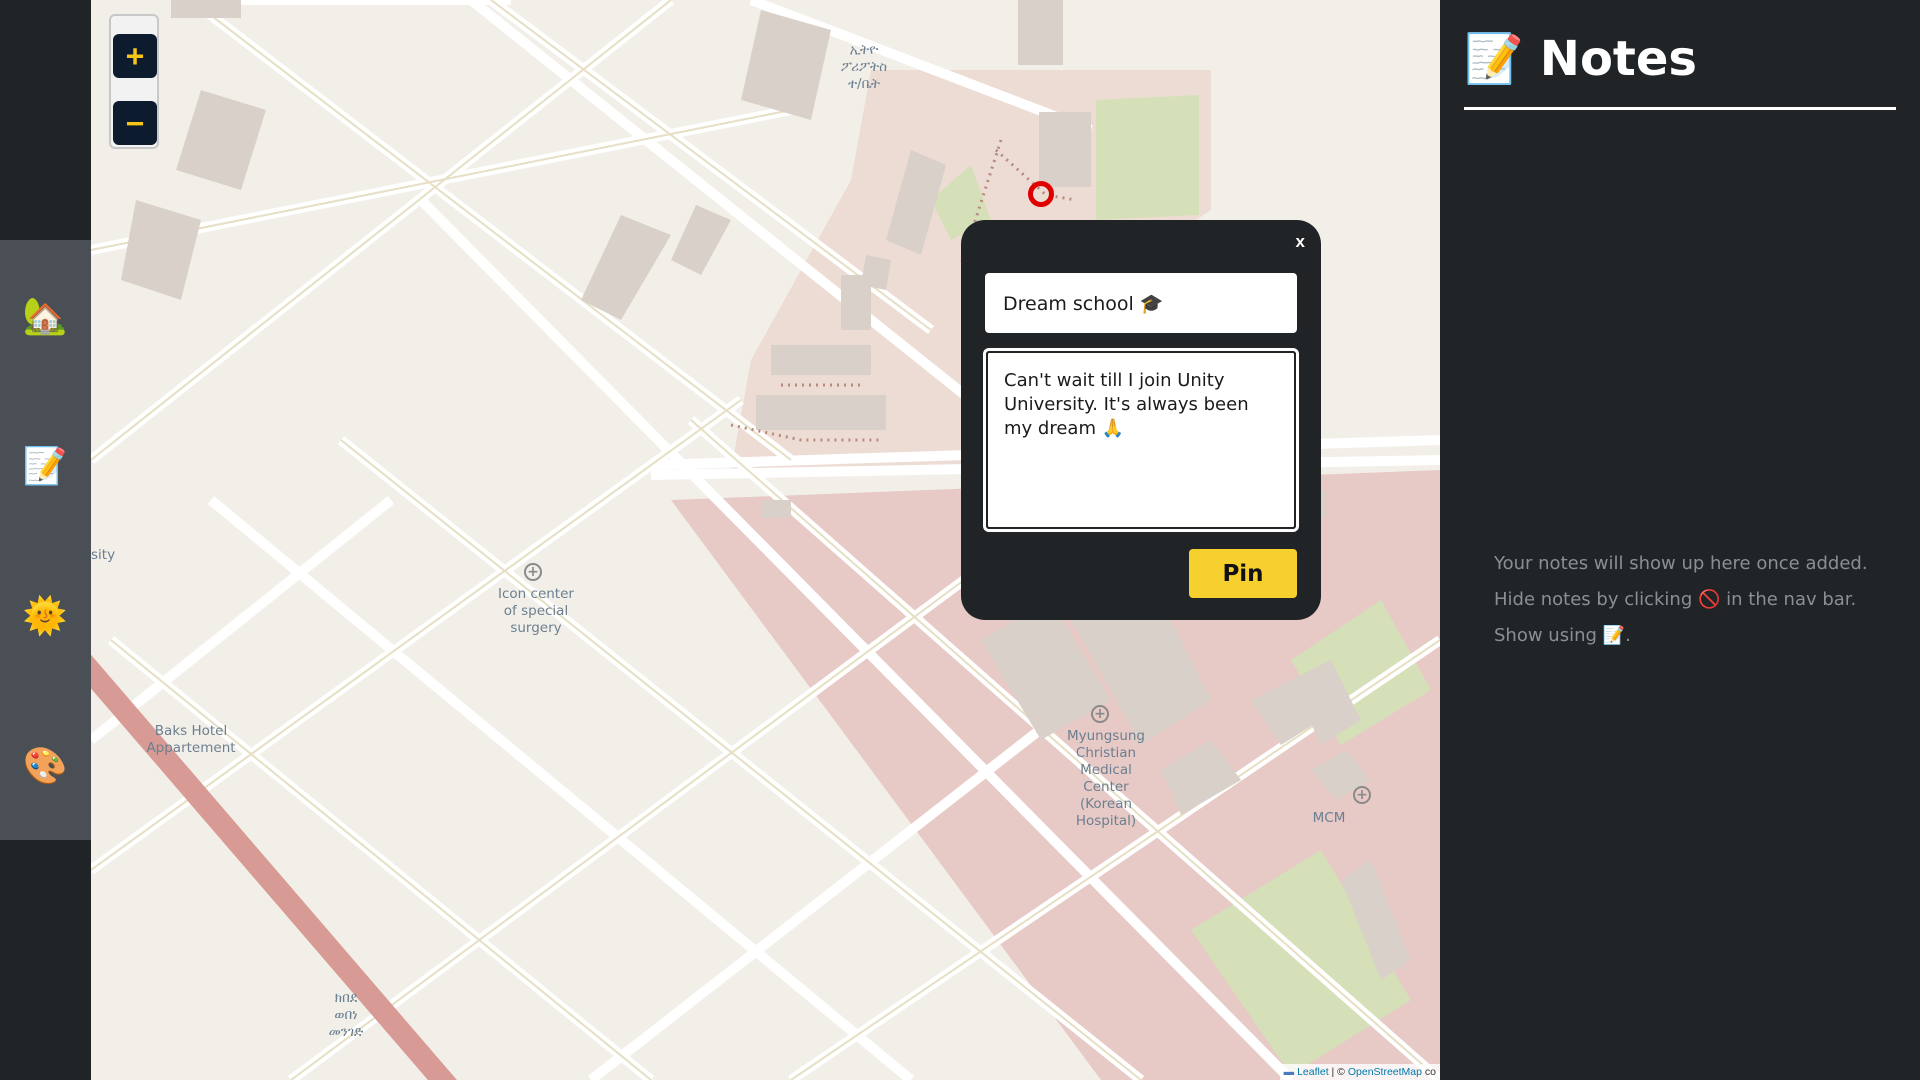 The width and height of the screenshot is (1920, 1080). What do you see at coordinates (1709, 599) in the screenshot?
I see `no-entry-icon: 🚫` at bounding box center [1709, 599].